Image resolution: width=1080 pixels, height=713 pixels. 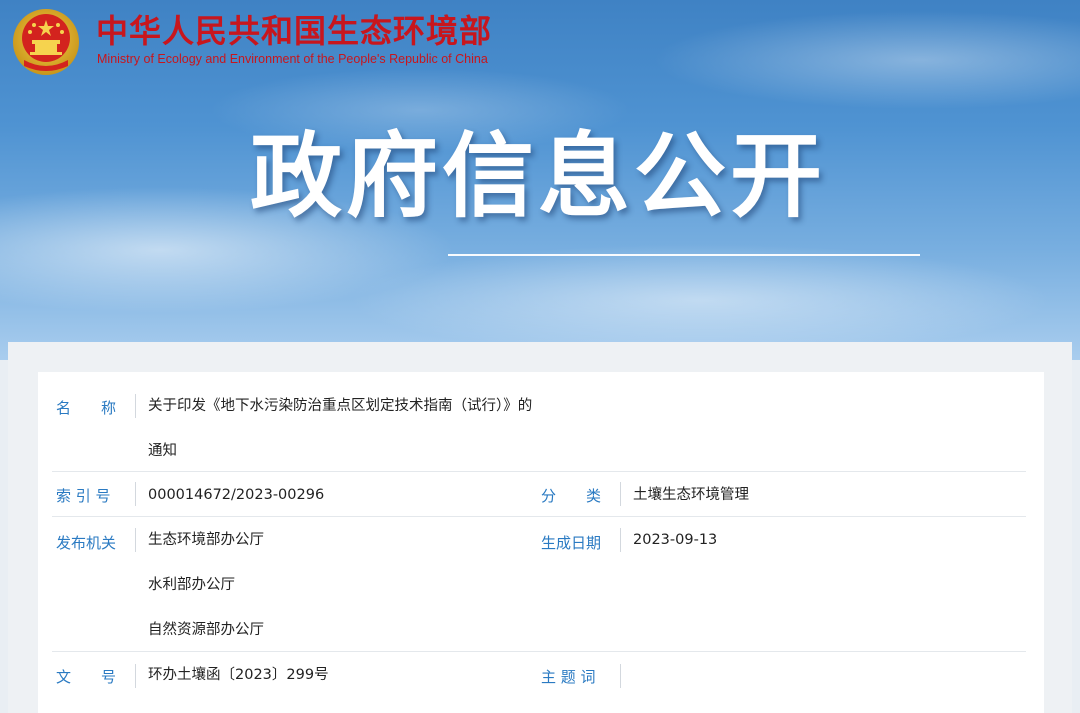 I want to click on name-value-line2: 通知, so click(x=162, y=451).